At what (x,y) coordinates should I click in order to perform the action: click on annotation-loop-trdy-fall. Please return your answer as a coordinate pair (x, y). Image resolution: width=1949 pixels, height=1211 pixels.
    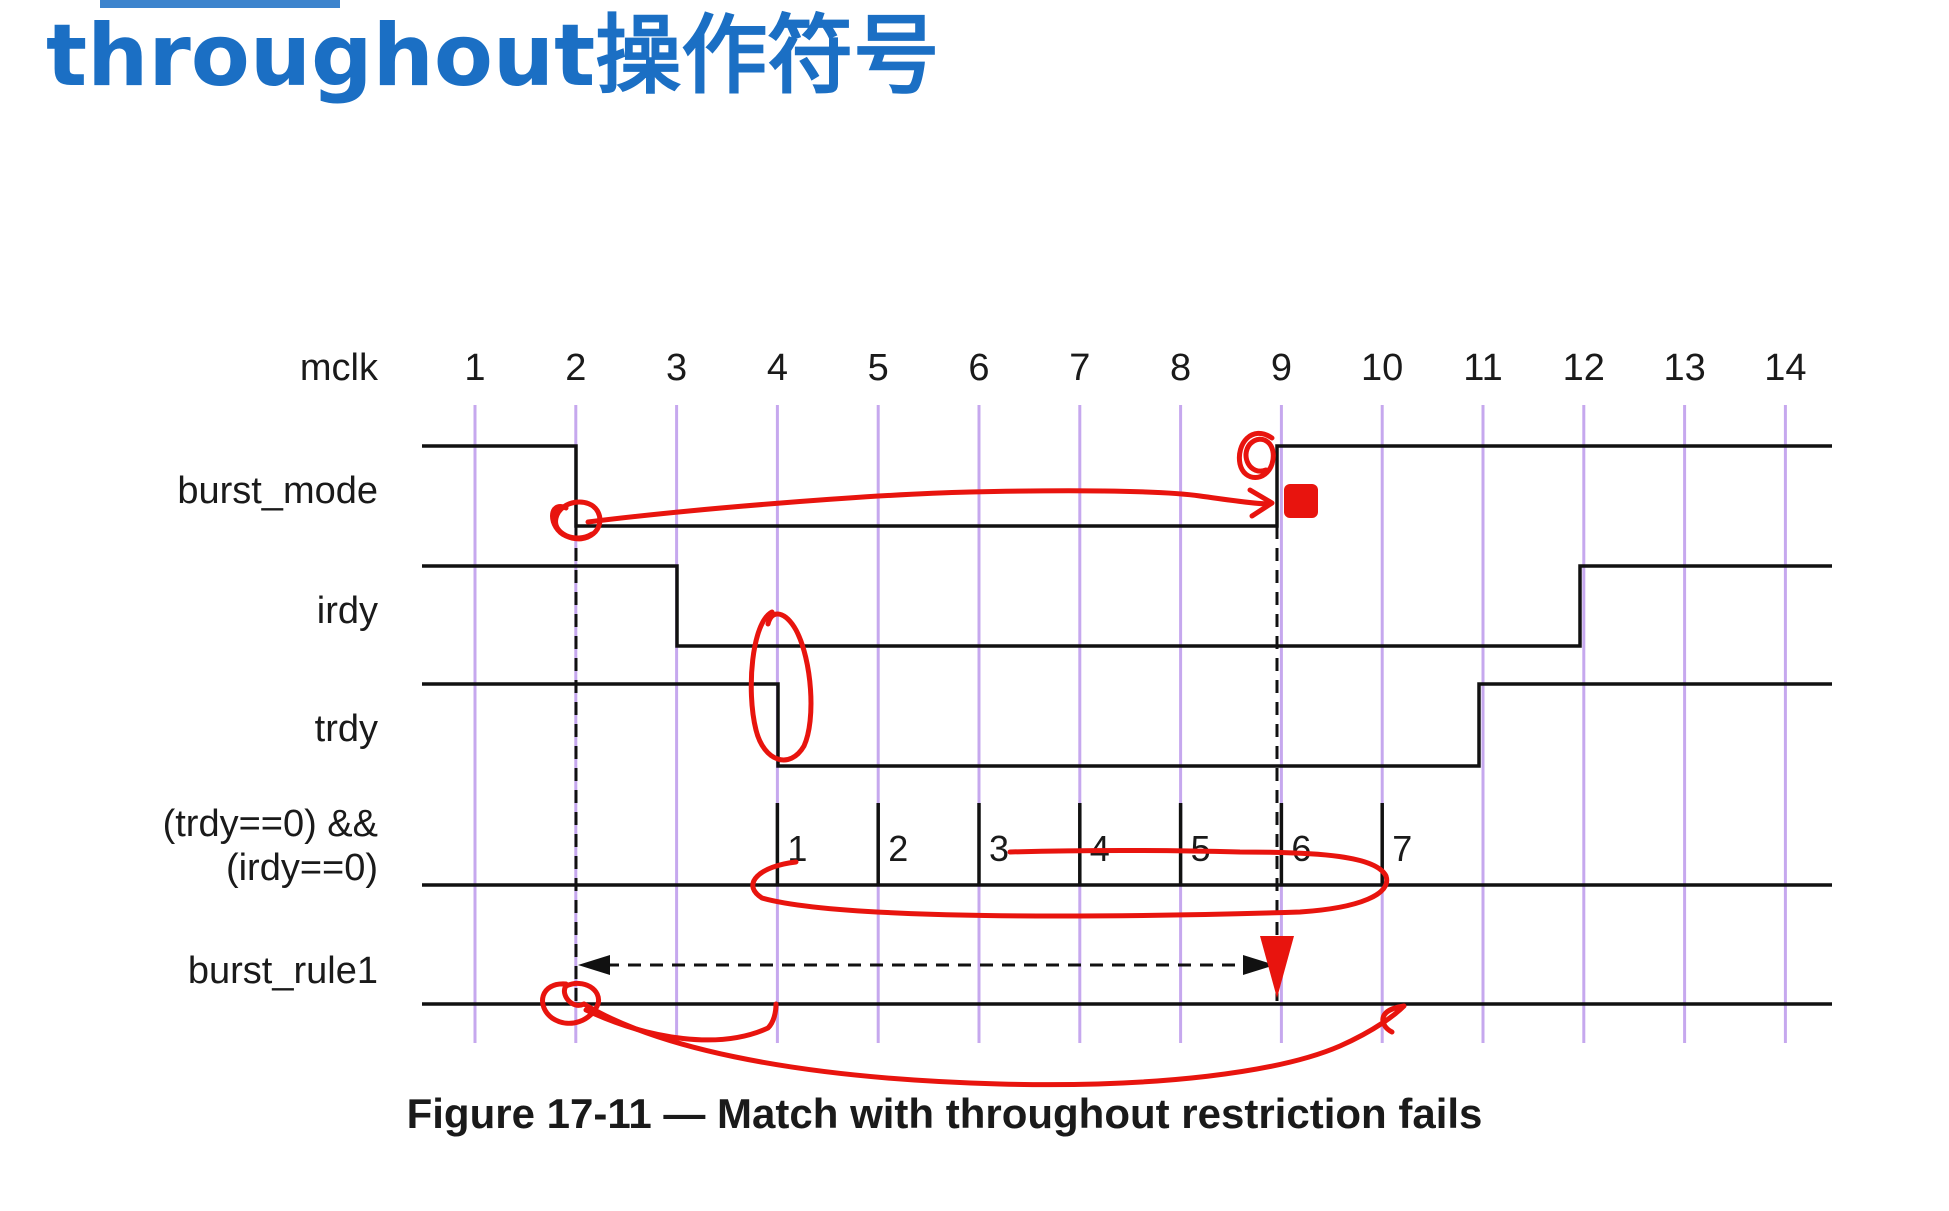
    Looking at the image, I should click on (781, 686).